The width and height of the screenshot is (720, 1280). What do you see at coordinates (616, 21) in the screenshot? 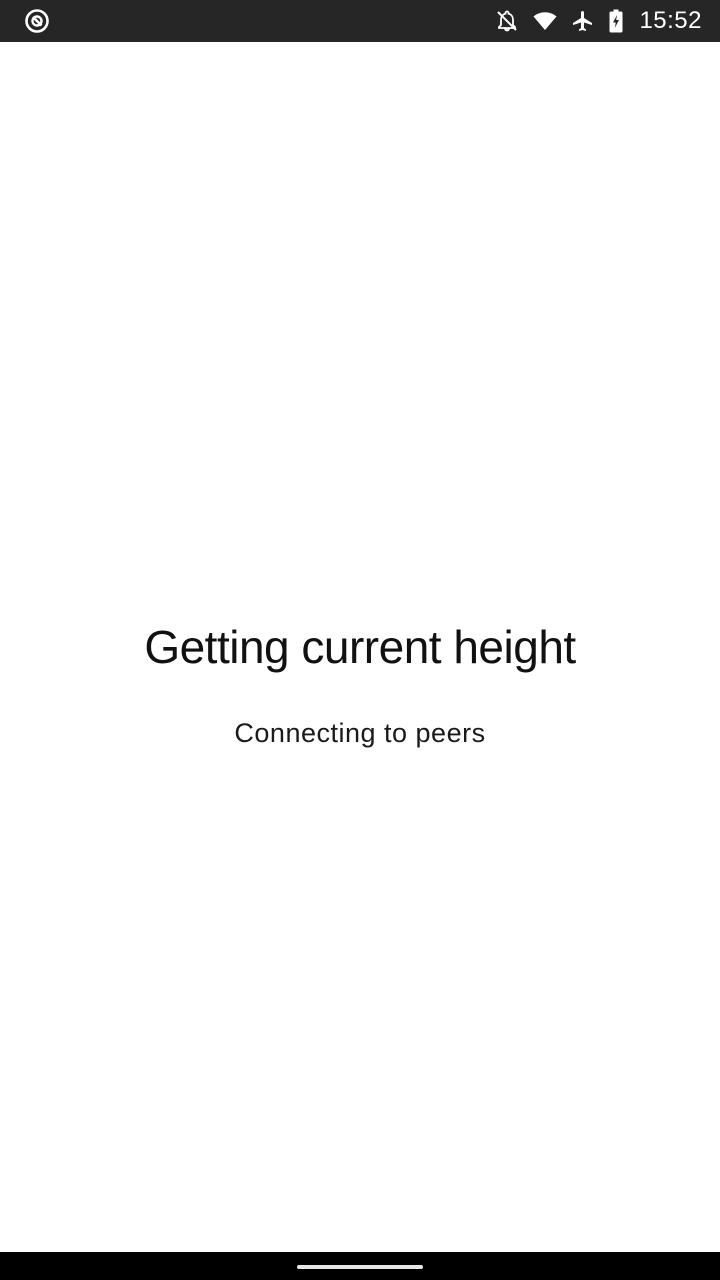
I see `battery-charging-icon` at bounding box center [616, 21].